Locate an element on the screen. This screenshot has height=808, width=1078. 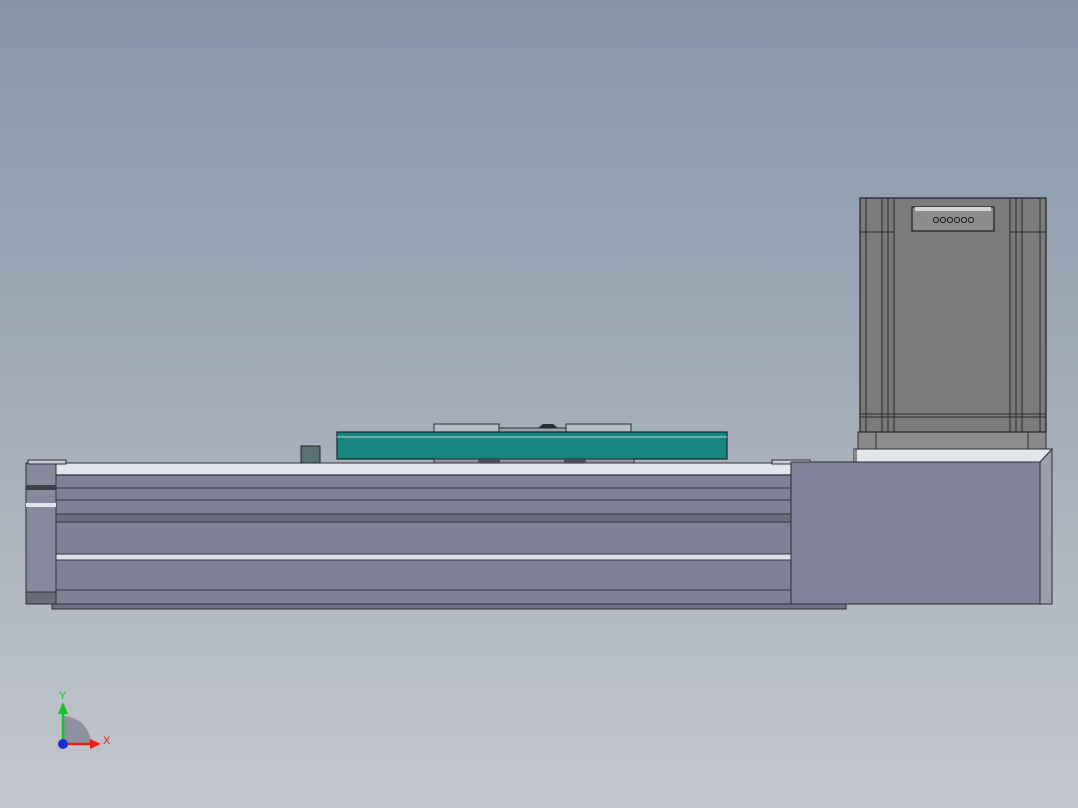
motor-housing is located at coordinates (922, 526).